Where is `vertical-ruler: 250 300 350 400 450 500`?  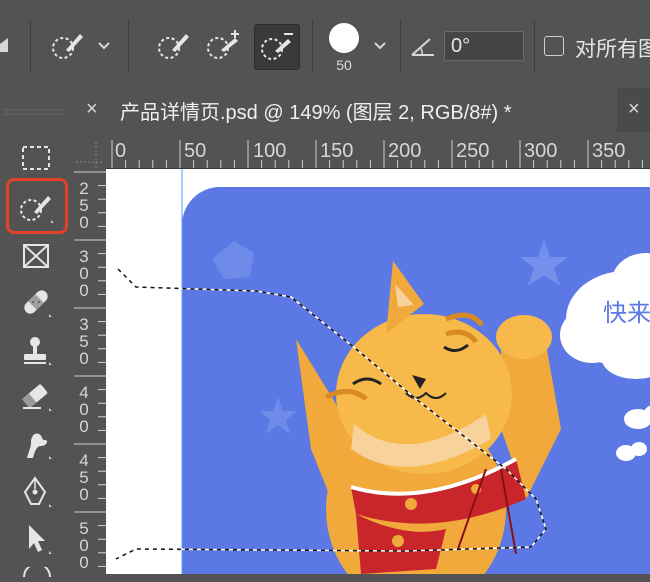 vertical-ruler: 250 300 350 400 450 500 is located at coordinates (89, 371).